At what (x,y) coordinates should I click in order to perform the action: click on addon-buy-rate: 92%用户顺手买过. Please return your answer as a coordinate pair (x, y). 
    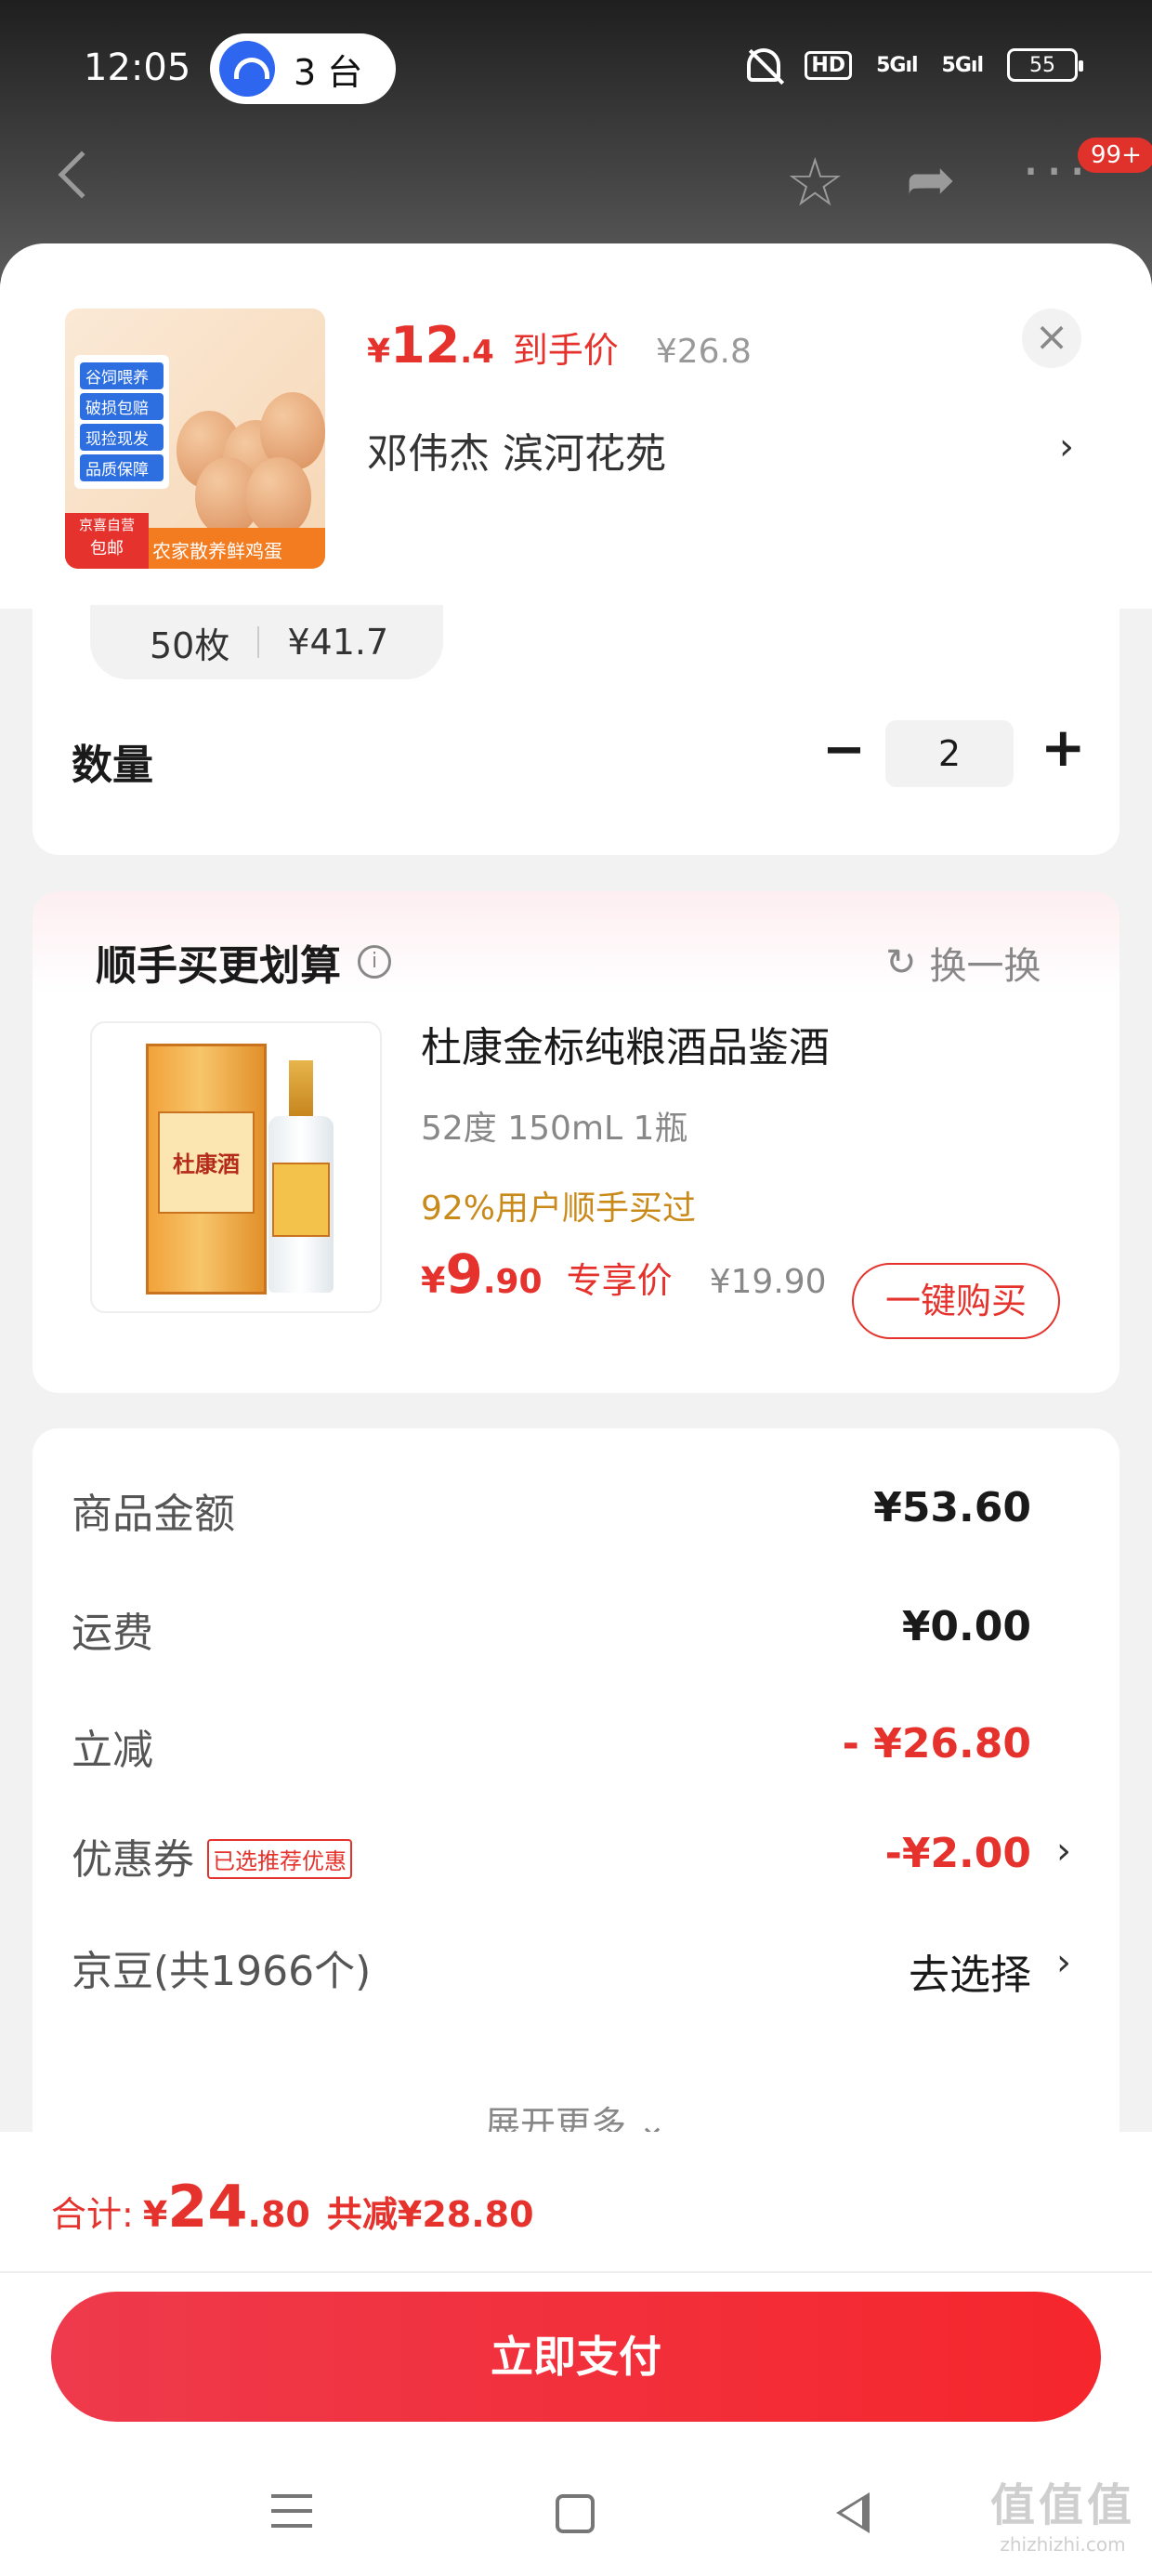
    Looking at the image, I should click on (559, 1208).